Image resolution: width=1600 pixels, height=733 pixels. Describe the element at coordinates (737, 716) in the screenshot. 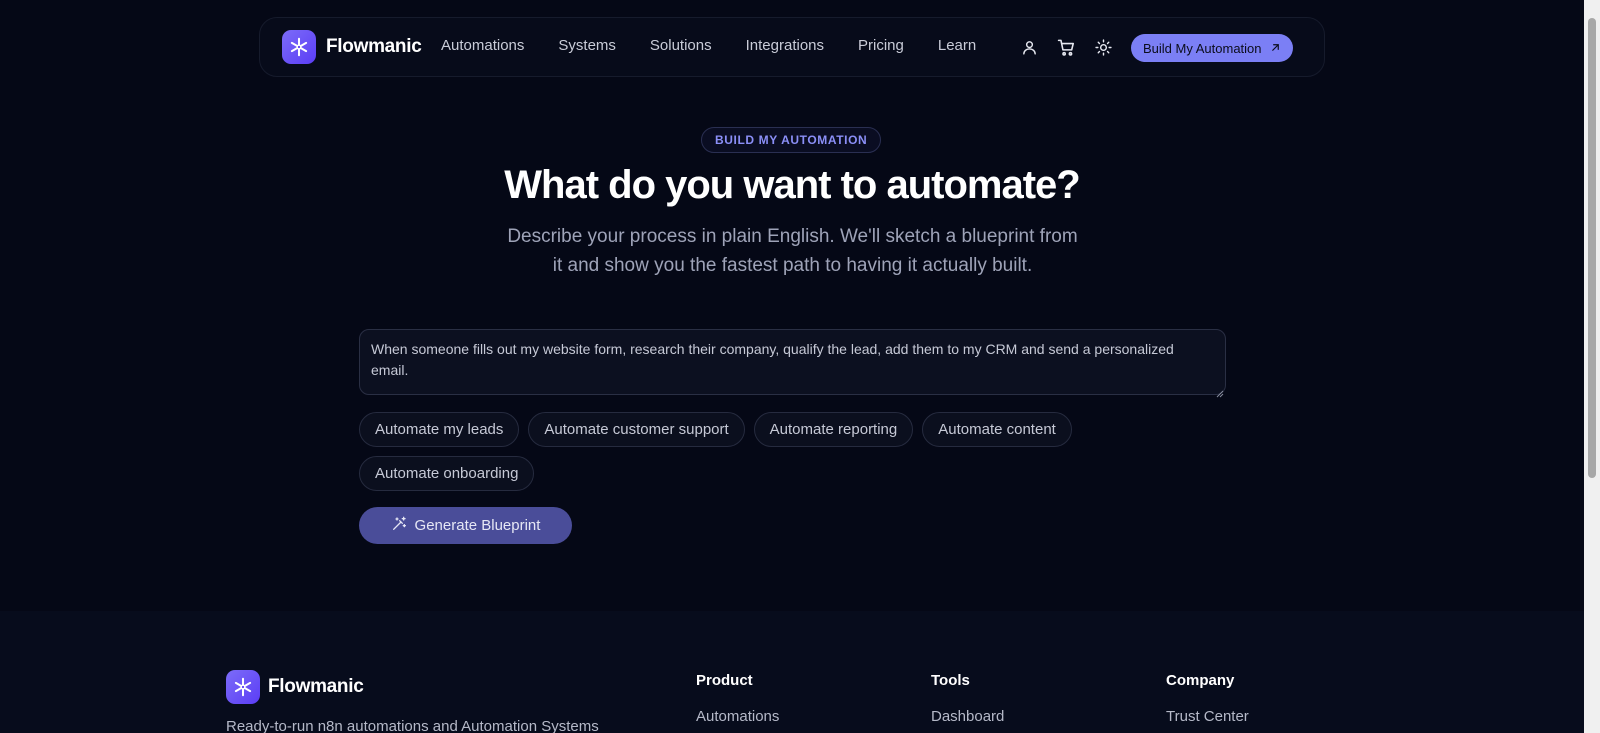

I see `footer-link-automations: Automations` at that location.